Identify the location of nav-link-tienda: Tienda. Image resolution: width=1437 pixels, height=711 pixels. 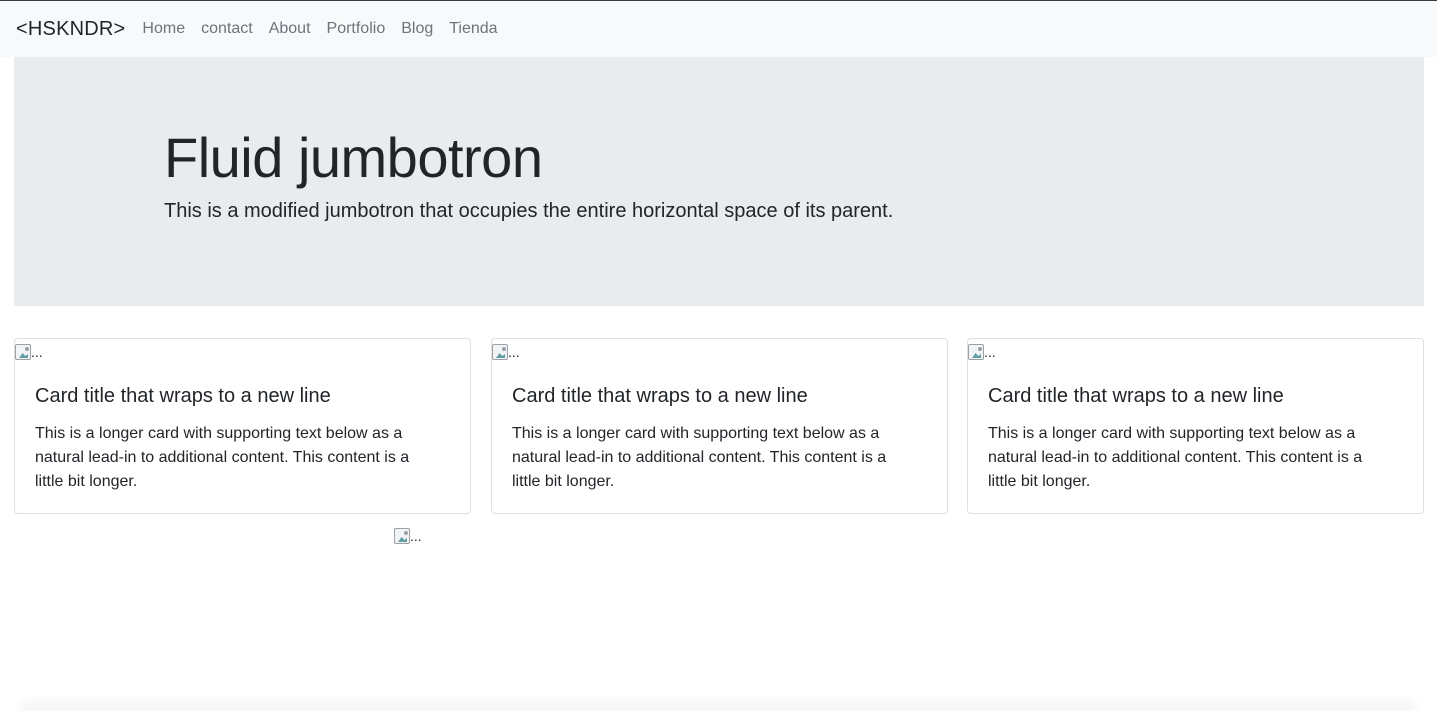
(473, 29).